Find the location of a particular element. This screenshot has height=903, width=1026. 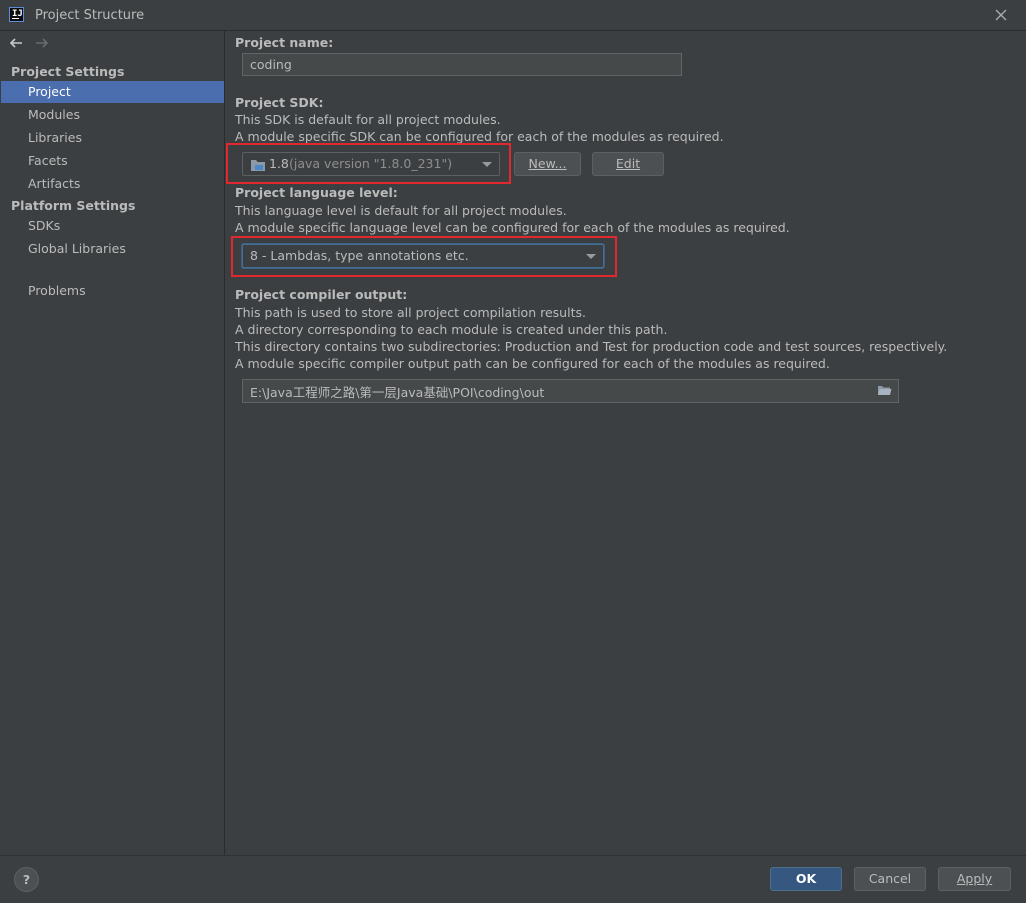

sdk-version: 1.8 is located at coordinates (279, 163).